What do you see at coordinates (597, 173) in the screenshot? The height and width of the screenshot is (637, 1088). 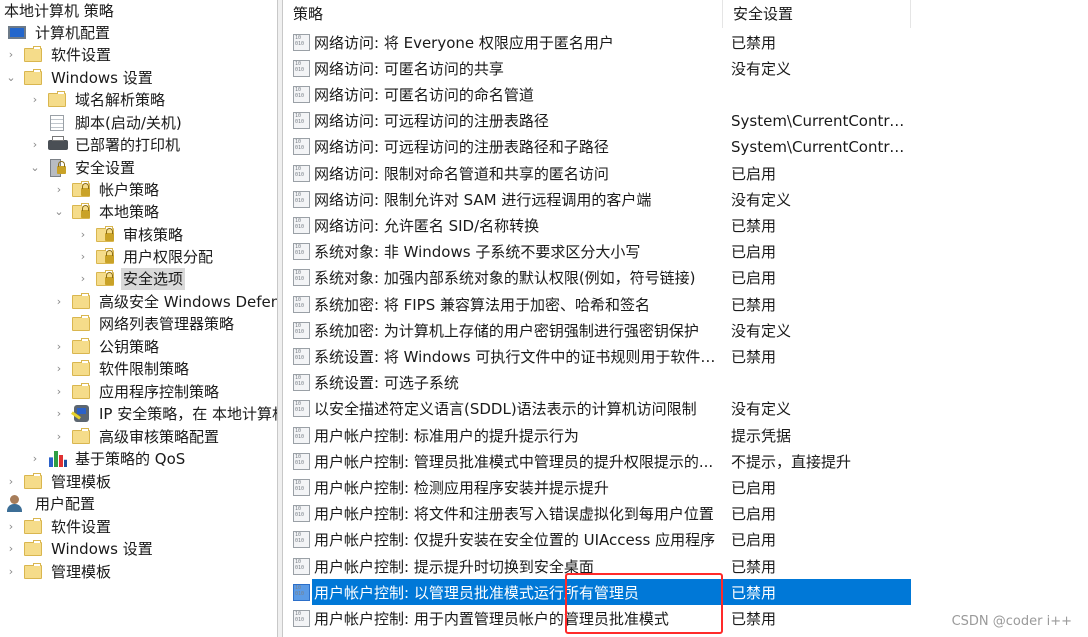 I see `policy-row: 网络访问: 限制对命名管道和共享的匿名访问 已启用` at bounding box center [597, 173].